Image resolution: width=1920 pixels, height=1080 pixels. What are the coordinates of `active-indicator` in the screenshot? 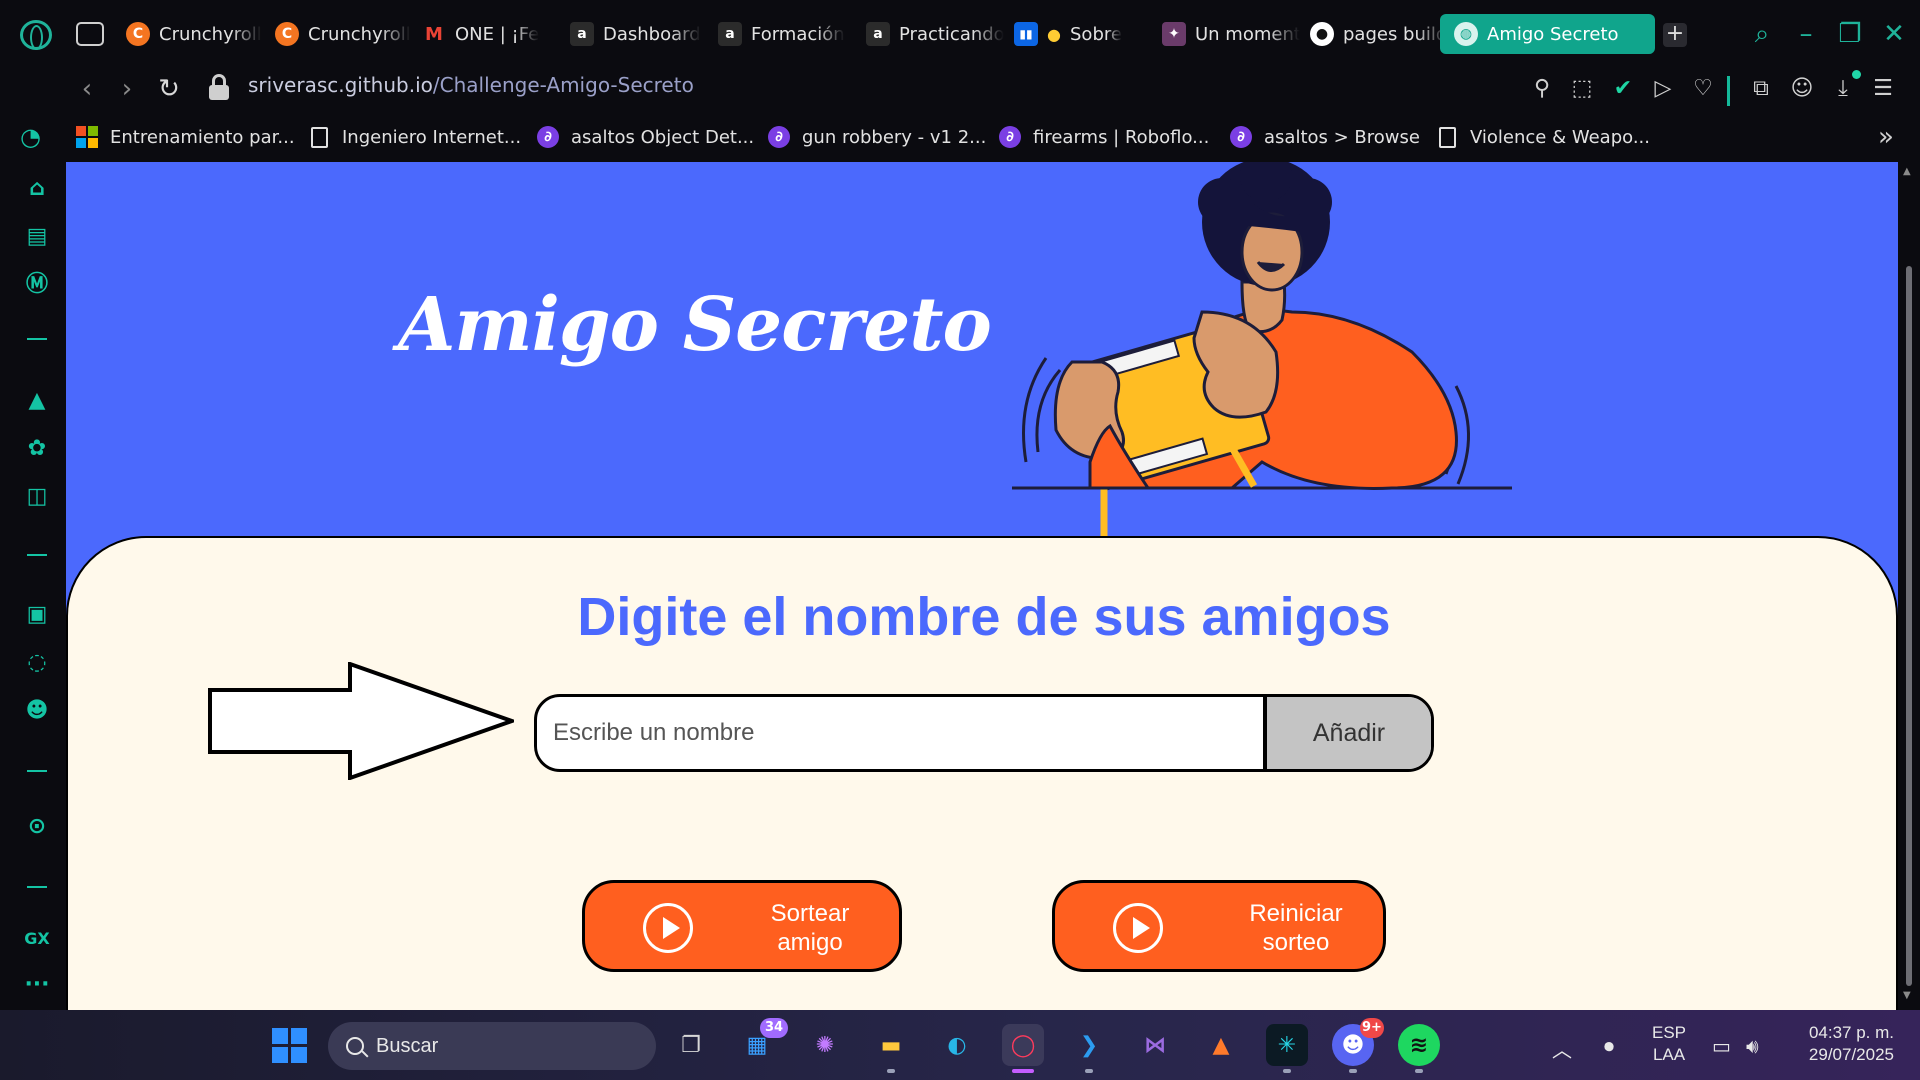 It's located at (1023, 1071).